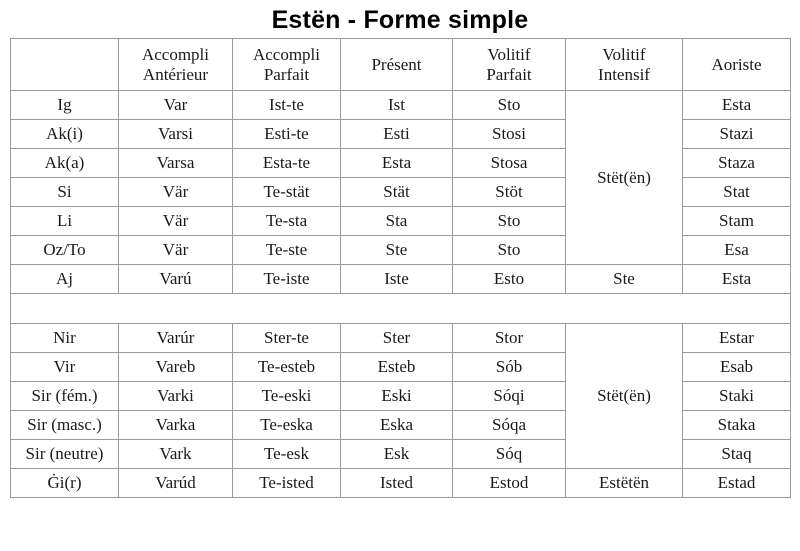 The height and width of the screenshot is (551, 800). I want to click on cell-present: Isted, so click(396, 483).